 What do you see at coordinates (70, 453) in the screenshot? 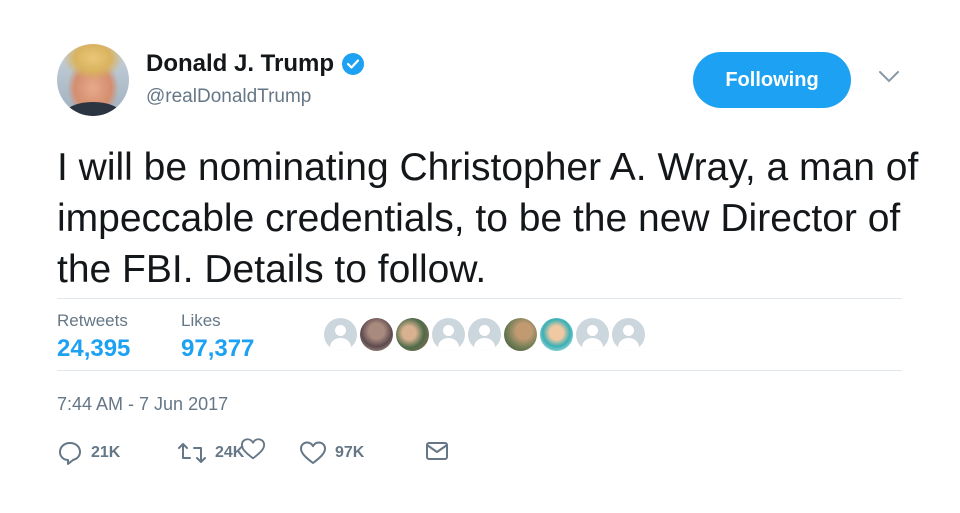
I see `reply-icon` at bounding box center [70, 453].